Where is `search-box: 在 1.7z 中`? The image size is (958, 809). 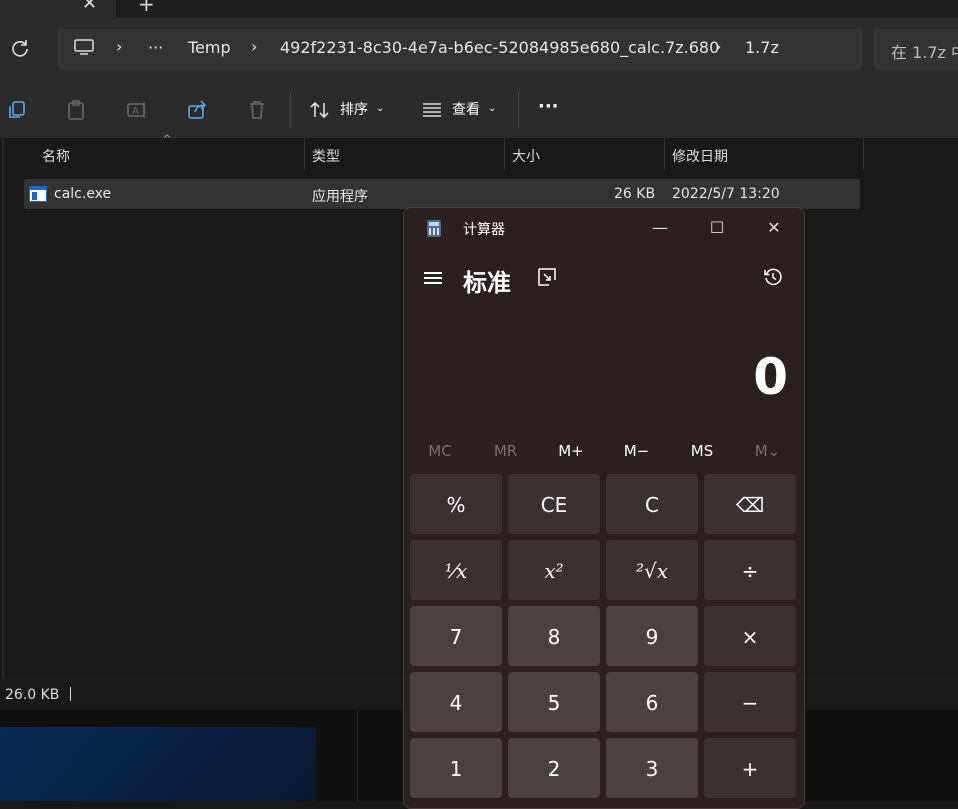
search-box: 在 1.7z 中 is located at coordinates (916, 49).